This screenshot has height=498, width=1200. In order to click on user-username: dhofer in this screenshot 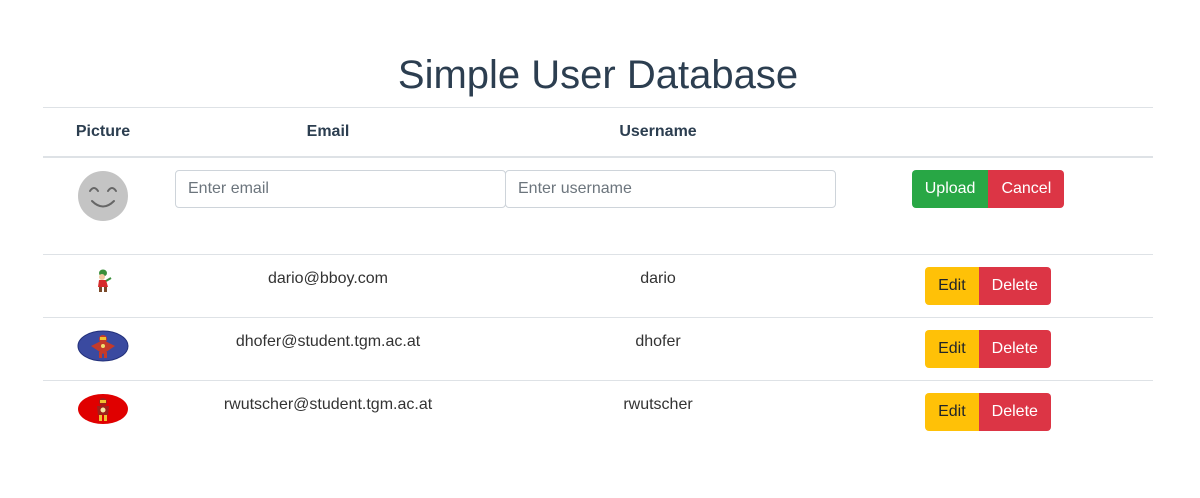, I will do `click(658, 341)`.